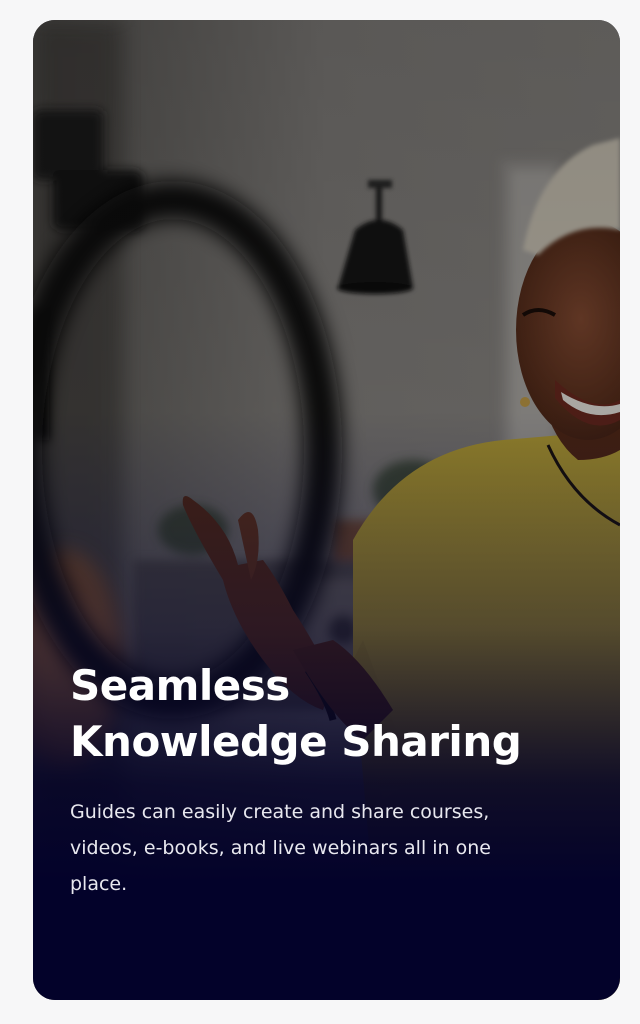  What do you see at coordinates (325, 714) in the screenshot?
I see `slide-title: Seamless Knowledge Sharing` at bounding box center [325, 714].